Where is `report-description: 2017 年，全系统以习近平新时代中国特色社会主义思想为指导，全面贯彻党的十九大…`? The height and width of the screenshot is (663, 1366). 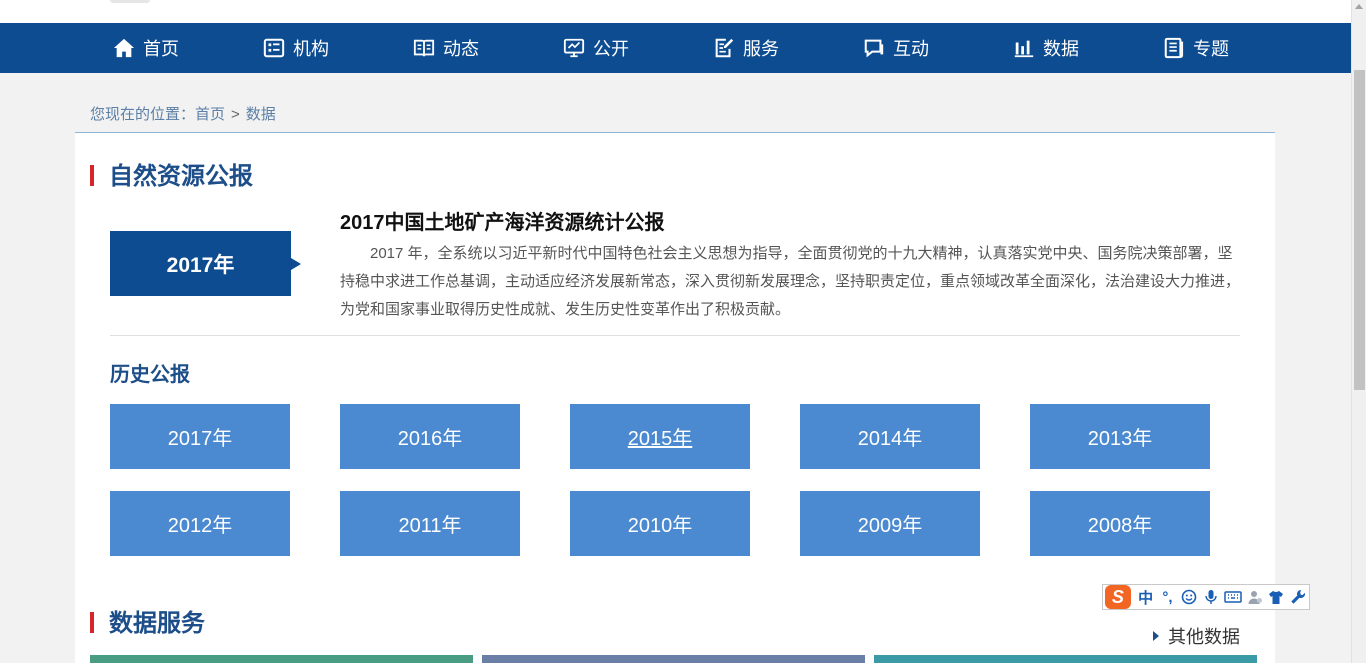 report-description: 2017 年，全系统以习近平新时代中国特色社会主义思想为指导，全面贯彻党的十九大… is located at coordinates (790, 281).